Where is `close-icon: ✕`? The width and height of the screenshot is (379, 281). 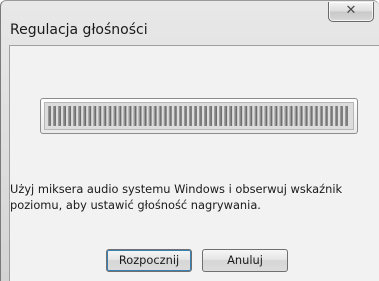
close-icon: ✕ is located at coordinates (351, 10).